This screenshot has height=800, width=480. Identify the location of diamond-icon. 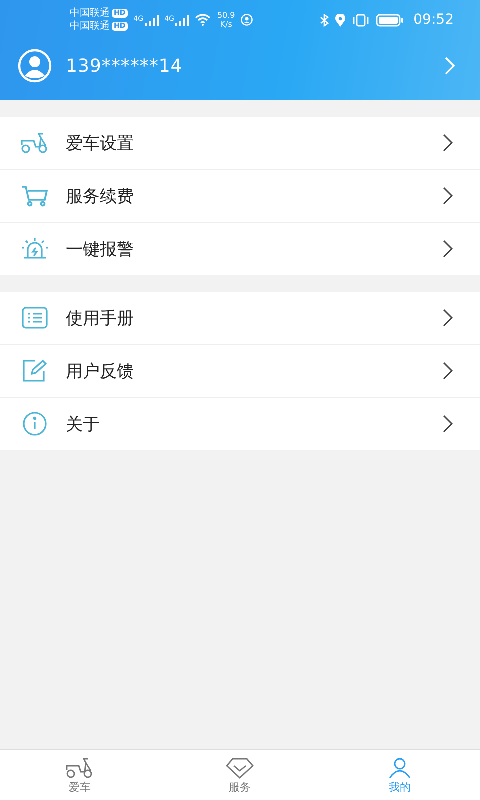
(240, 768).